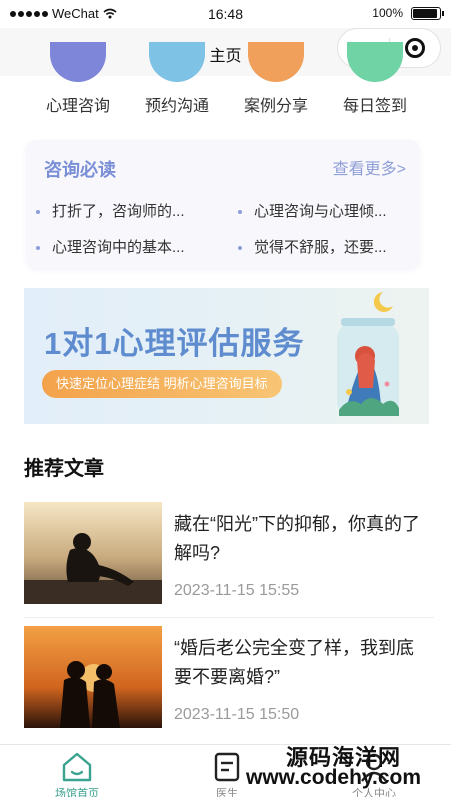  What do you see at coordinates (80, 170) in the screenshot?
I see `notice-title: 咨询必读` at bounding box center [80, 170].